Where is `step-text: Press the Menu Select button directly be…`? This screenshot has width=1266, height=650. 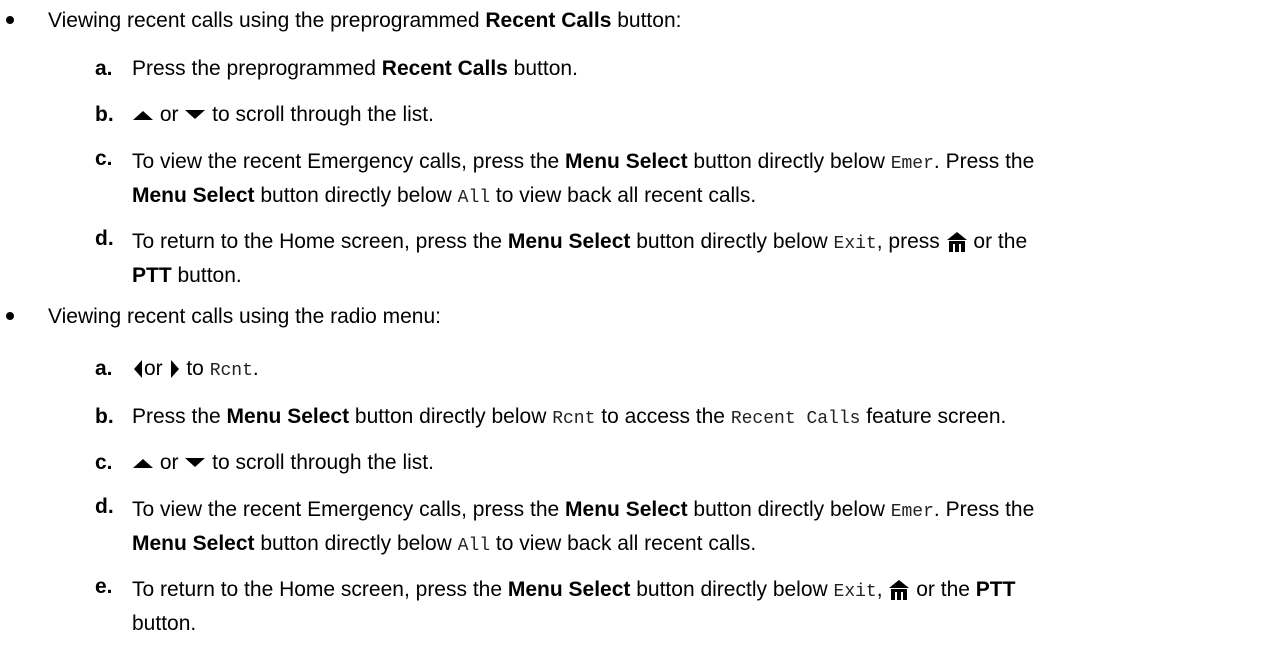 step-text: Press the Menu Select button directly be… is located at coordinates (569, 417).